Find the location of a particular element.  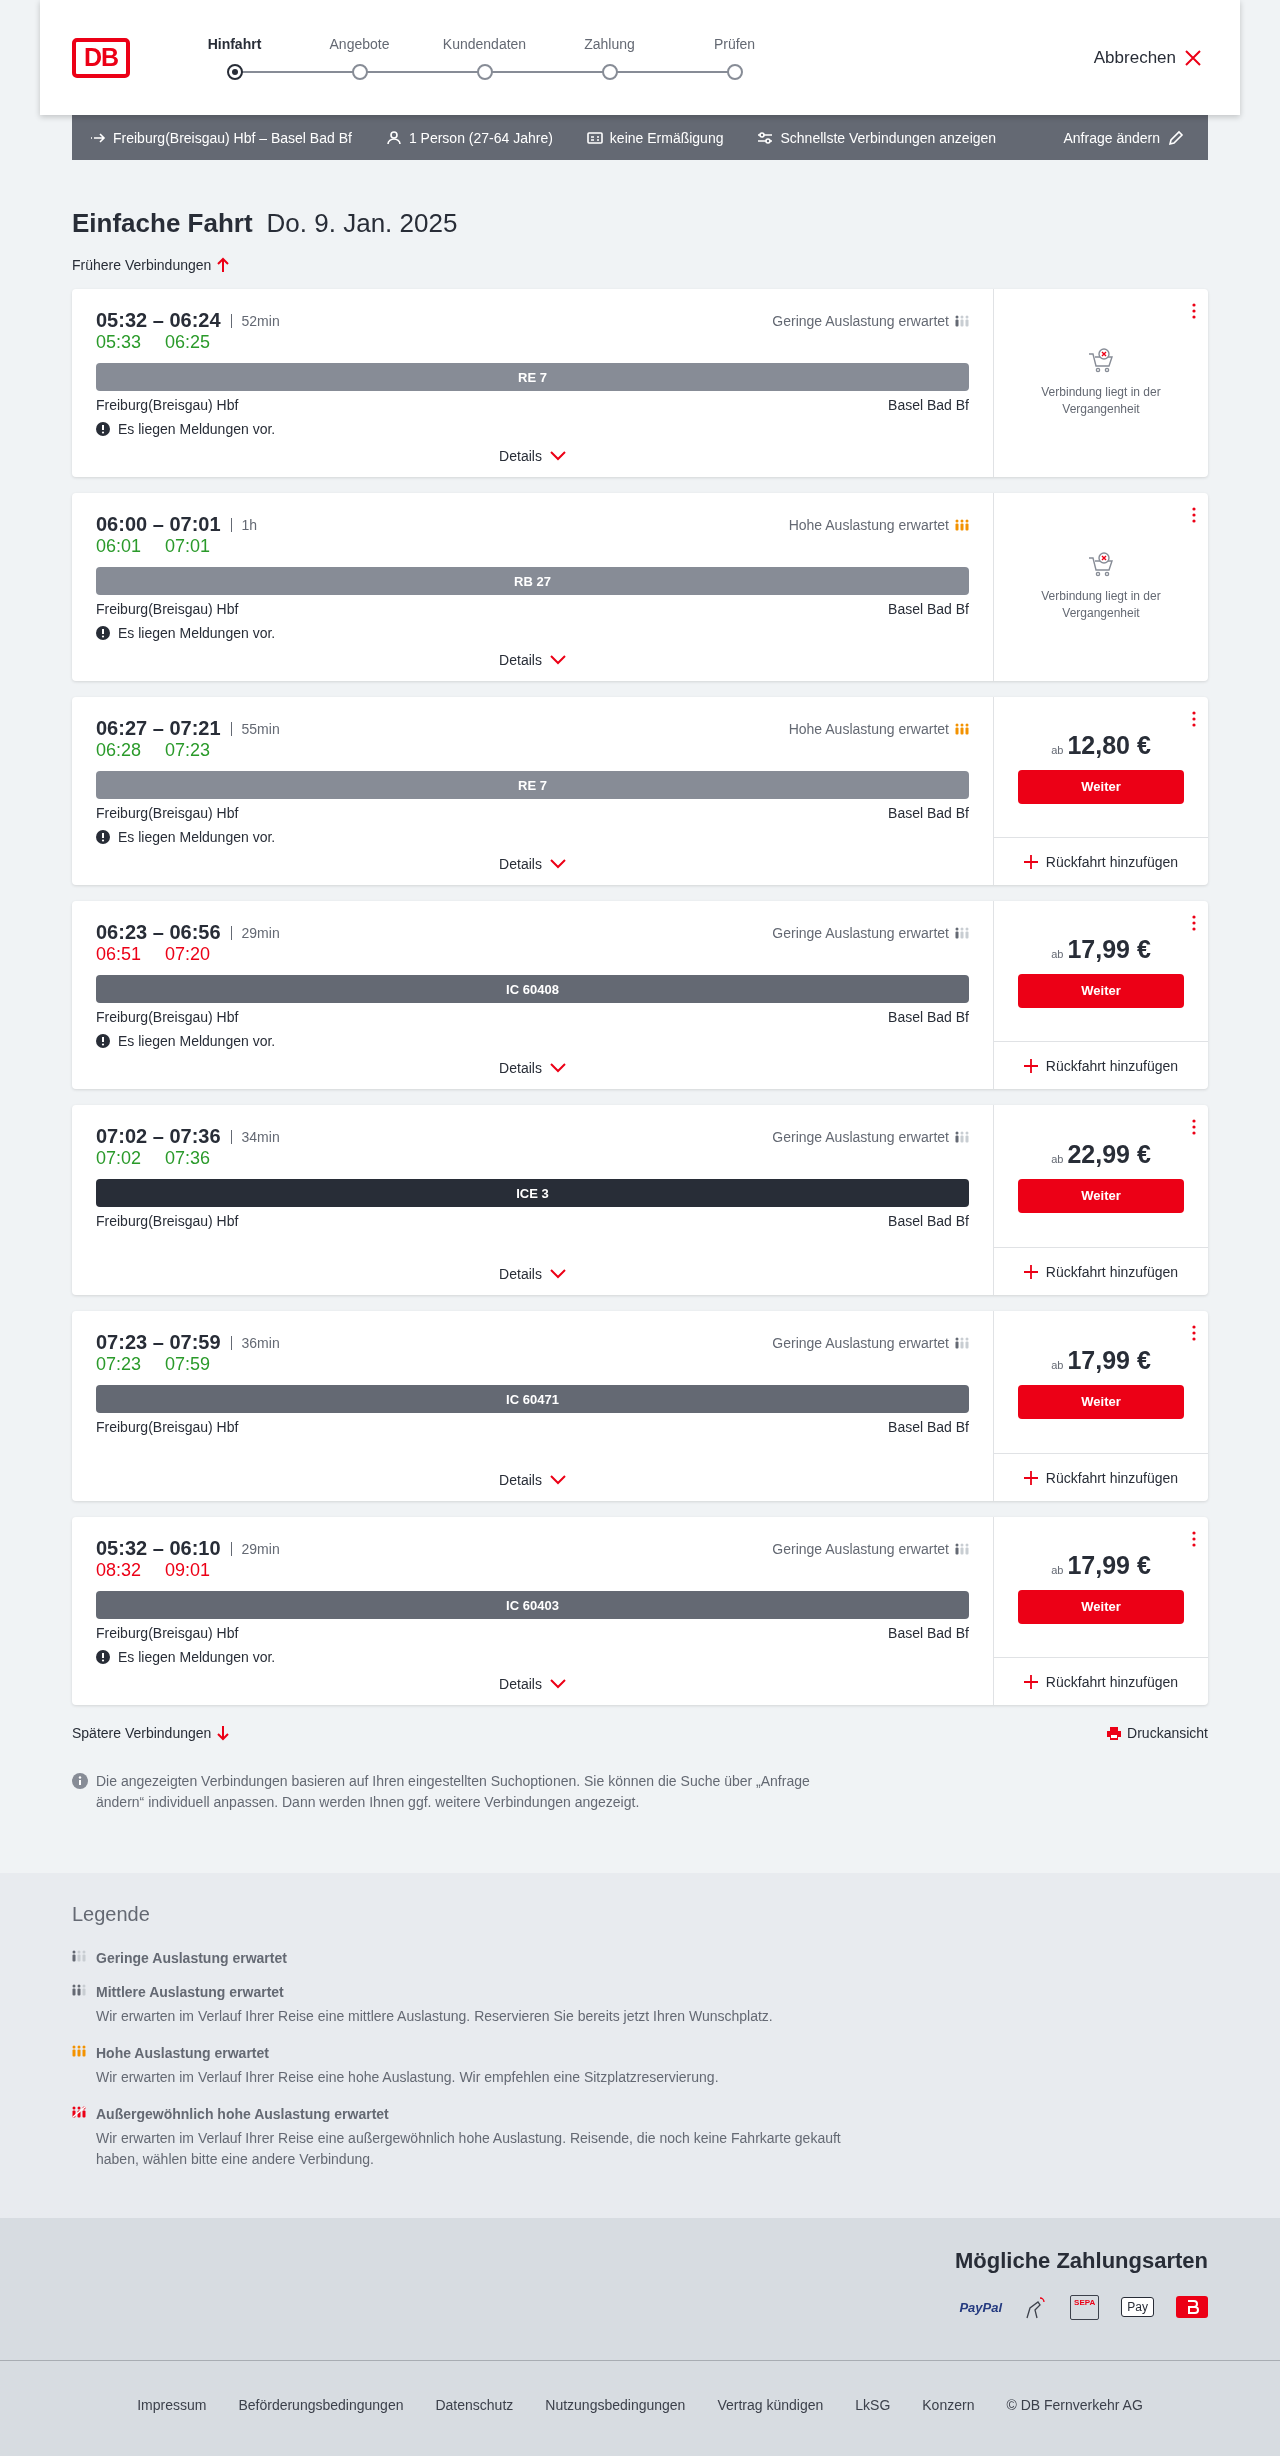

step-label: Zahlung is located at coordinates (609, 43).